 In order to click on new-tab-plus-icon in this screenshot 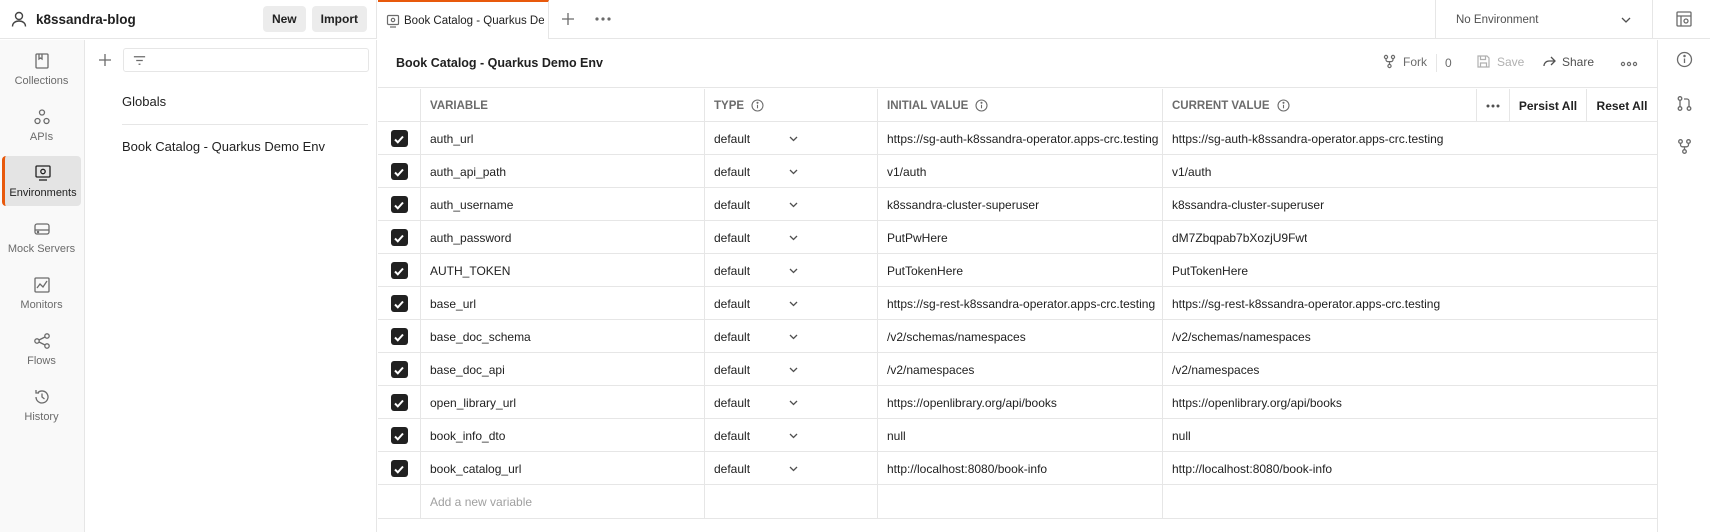, I will do `click(568, 19)`.